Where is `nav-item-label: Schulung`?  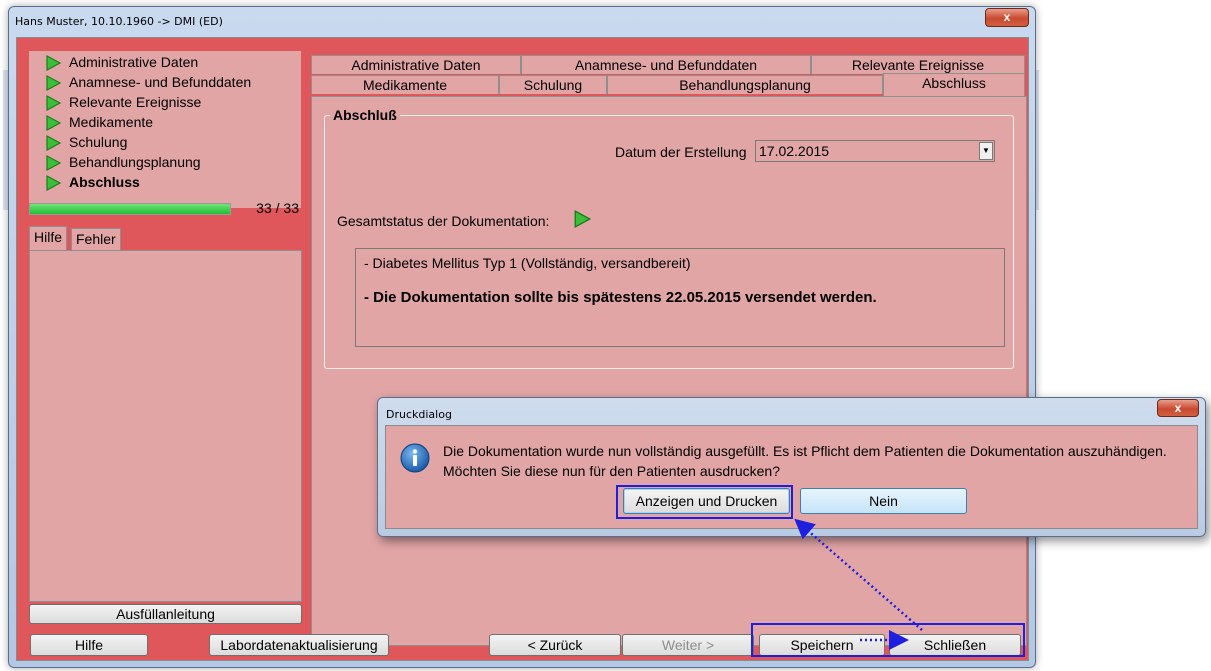 nav-item-label: Schulung is located at coordinates (98, 142).